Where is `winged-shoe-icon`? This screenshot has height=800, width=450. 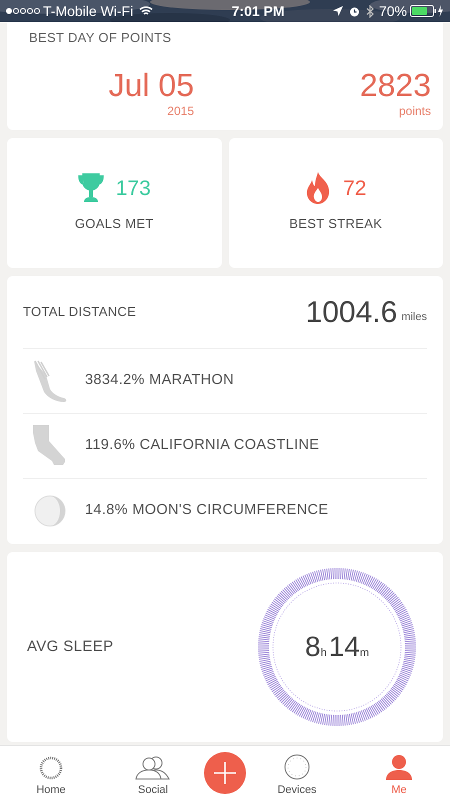 winged-shoe-icon is located at coordinates (50, 381).